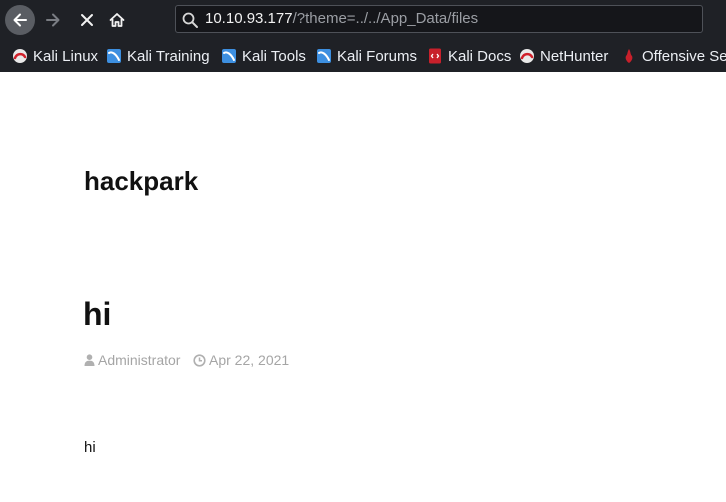  I want to click on bookmark-label: Kali Forums, so click(377, 56).